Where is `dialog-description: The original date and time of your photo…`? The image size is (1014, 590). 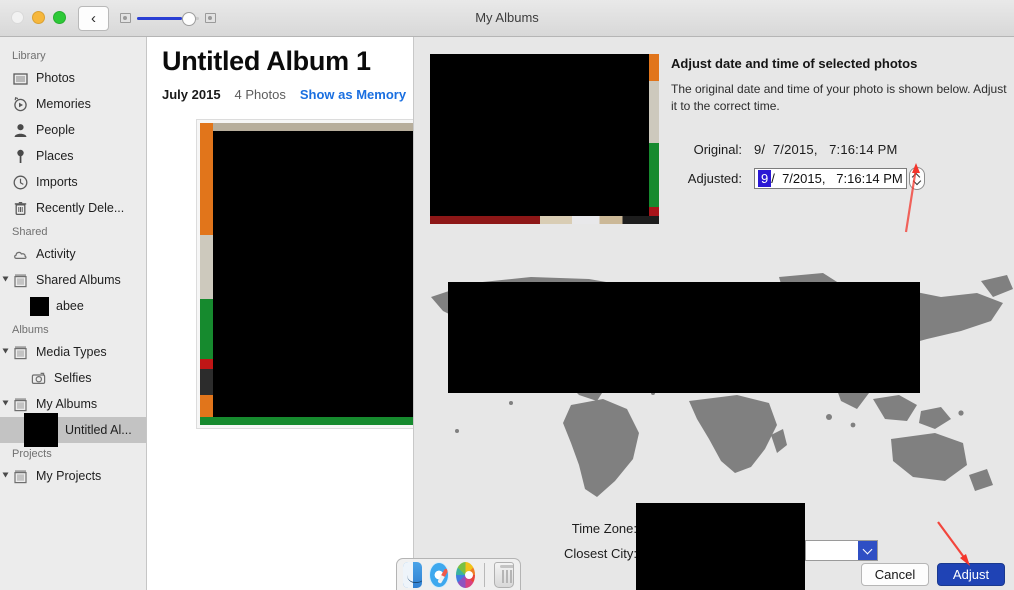 dialog-description: The original date and time of your photo… is located at coordinates (839, 97).